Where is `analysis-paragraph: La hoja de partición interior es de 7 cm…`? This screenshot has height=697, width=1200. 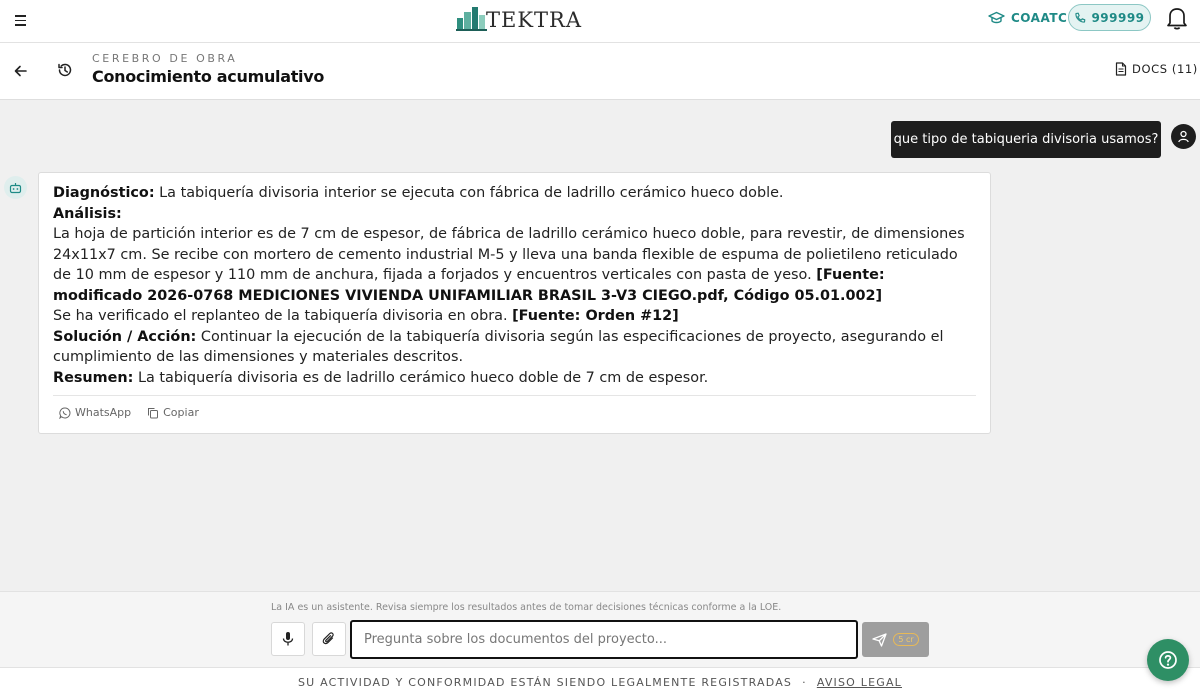
analysis-paragraph: La hoja de partición interior es de 7 cm… is located at coordinates (515, 265).